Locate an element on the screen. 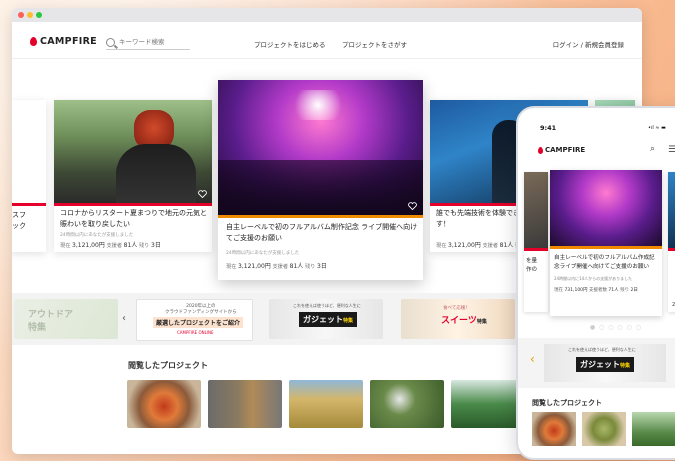 Image resolution: width=675 pixels, height=461 pixels. phone-project-stats: 現在 731,100円 支援者数 71人 残り 2日 is located at coordinates (596, 290).